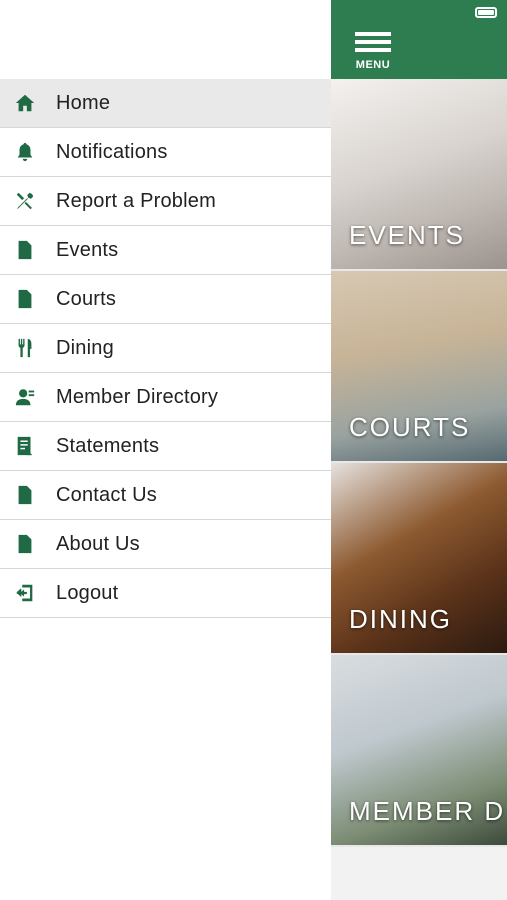  Describe the element at coordinates (87, 249) in the screenshot. I see `drawer-item-label: Events` at that location.